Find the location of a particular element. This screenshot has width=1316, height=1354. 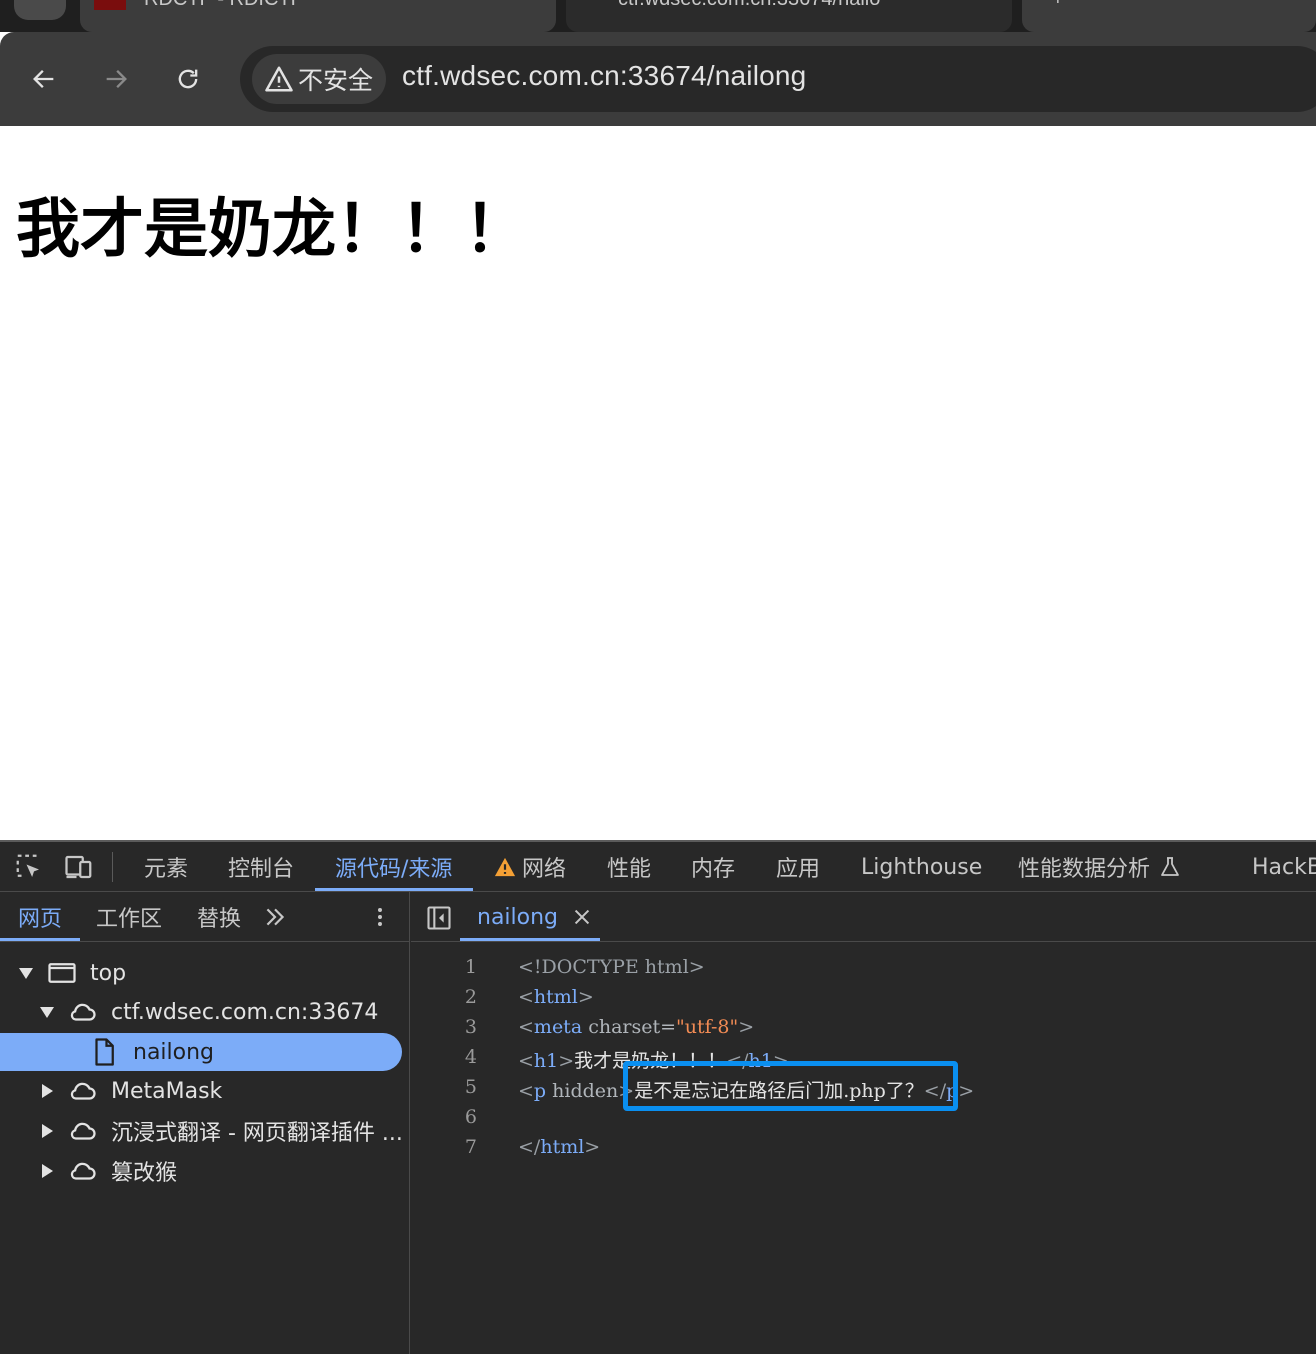

line-number: 4 is located at coordinates (470, 1057).